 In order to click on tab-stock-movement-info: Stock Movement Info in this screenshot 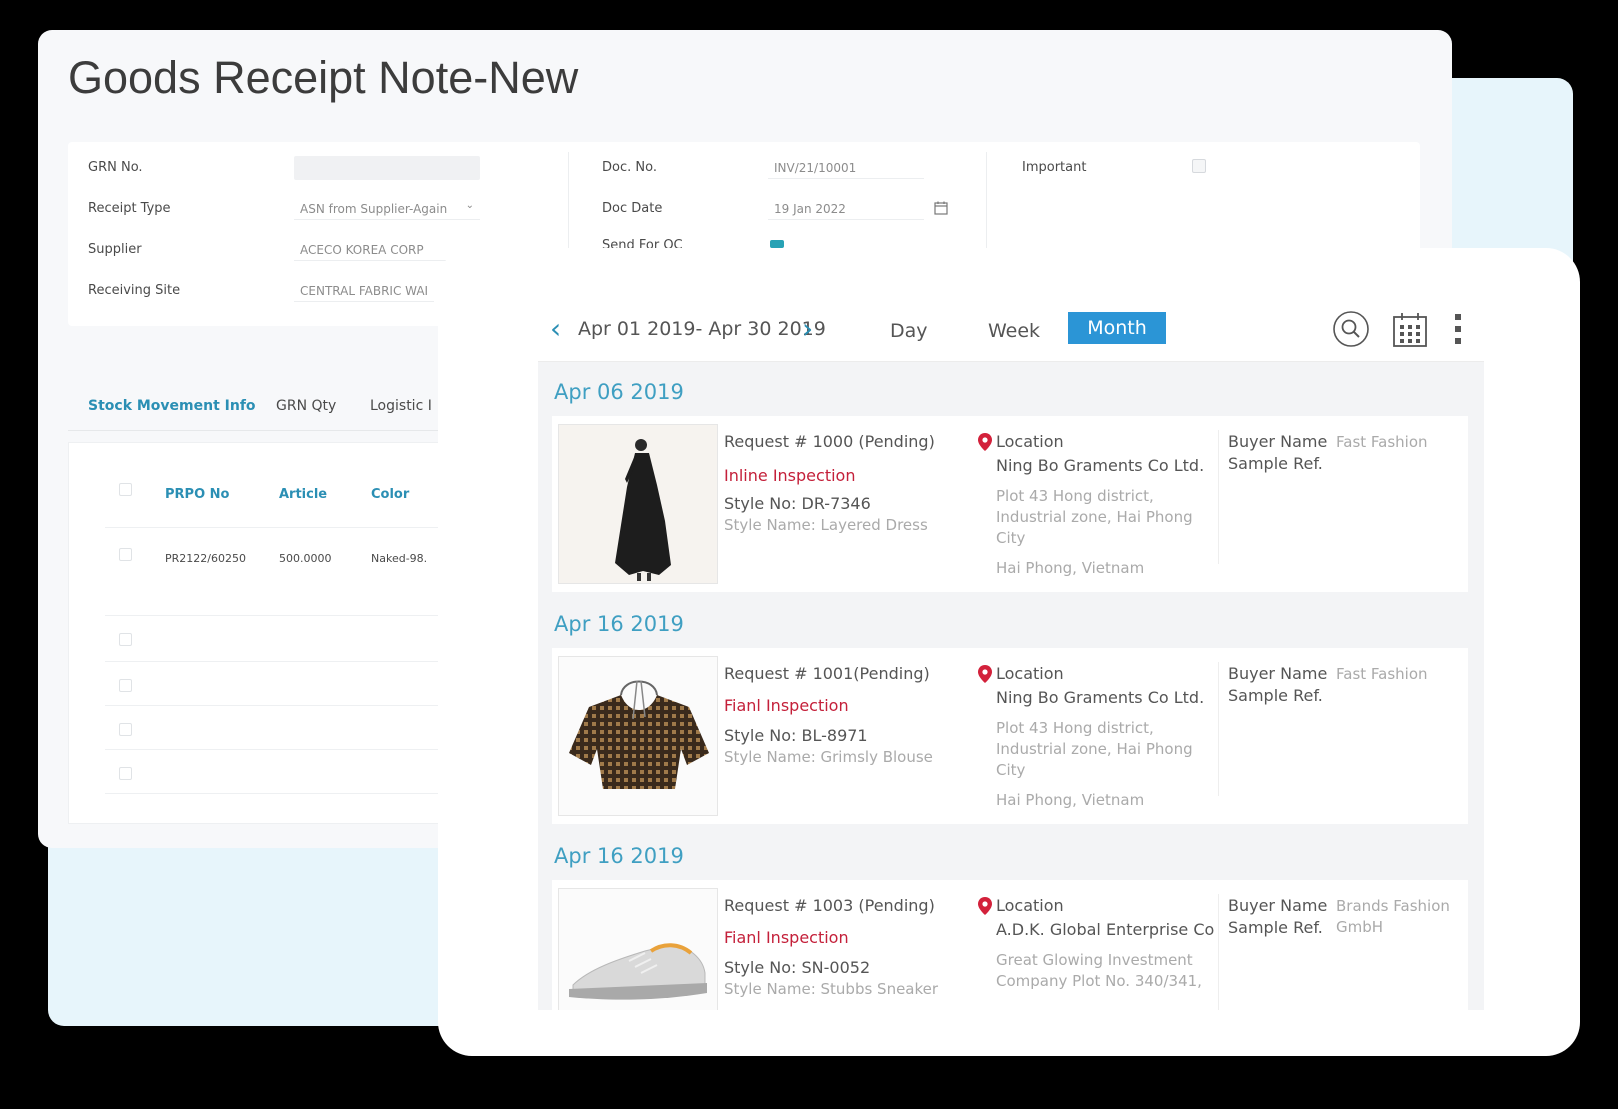, I will do `click(172, 406)`.